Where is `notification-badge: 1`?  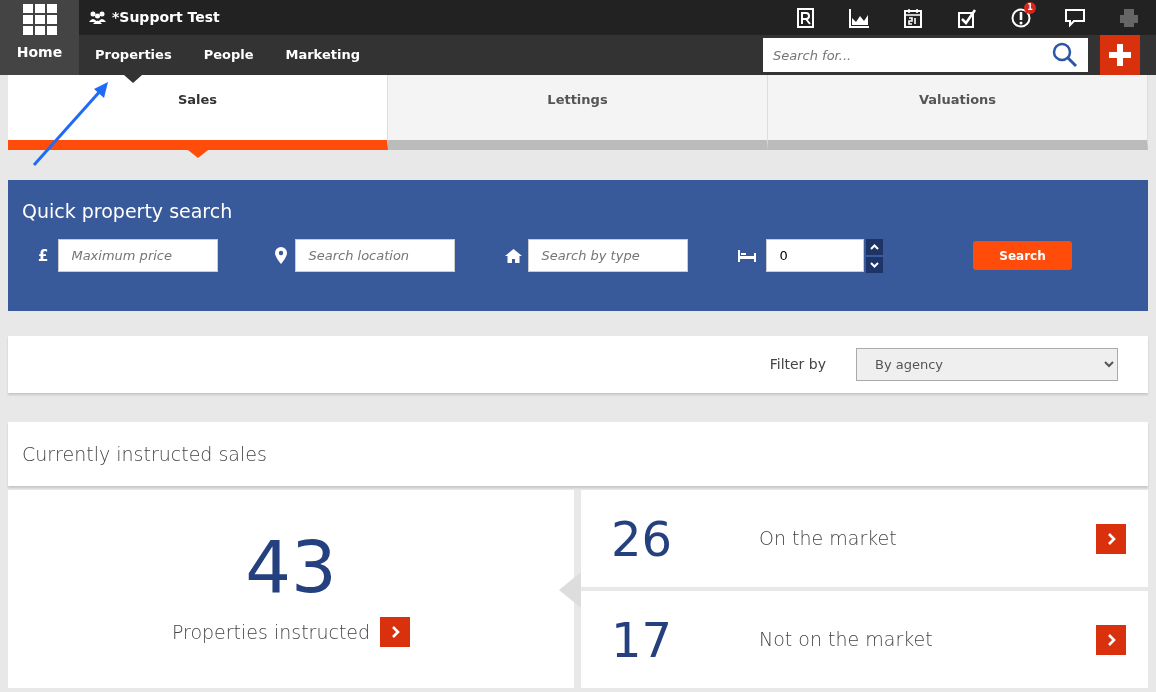
notification-badge: 1 is located at coordinates (1030, 8).